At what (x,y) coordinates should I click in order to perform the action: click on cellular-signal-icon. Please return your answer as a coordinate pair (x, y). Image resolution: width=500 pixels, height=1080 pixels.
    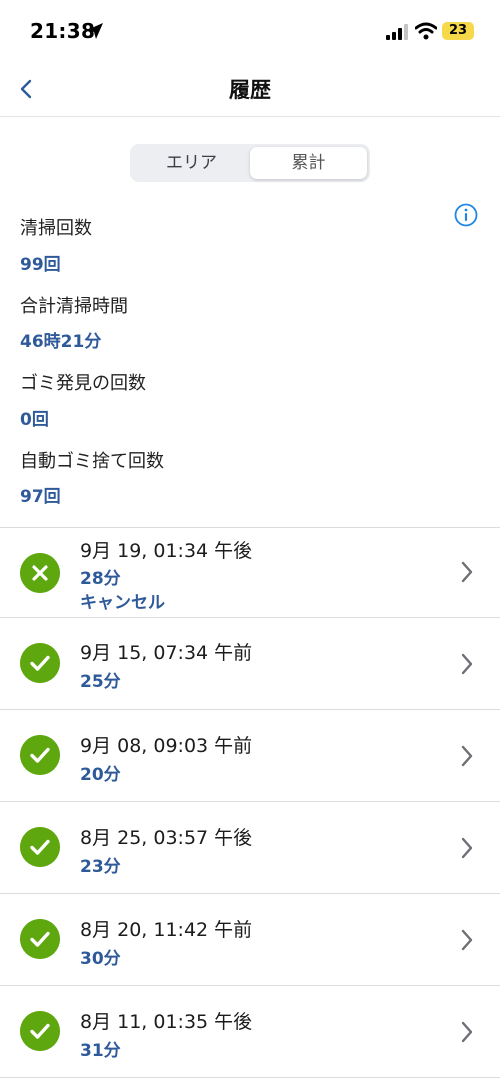
    Looking at the image, I should click on (397, 32).